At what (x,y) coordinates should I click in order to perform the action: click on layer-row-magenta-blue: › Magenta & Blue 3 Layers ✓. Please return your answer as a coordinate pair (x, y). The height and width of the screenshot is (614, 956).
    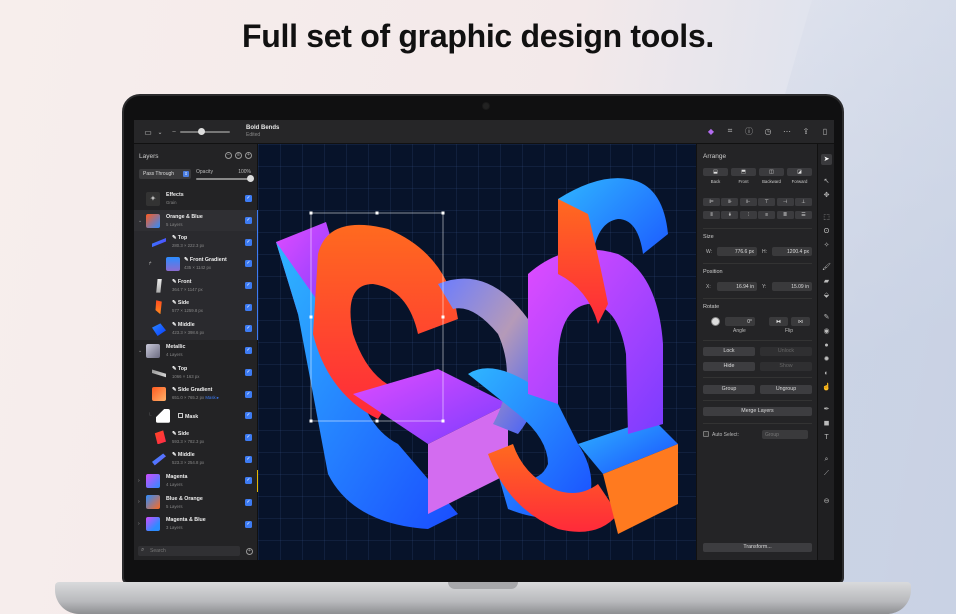
    Looking at the image, I should click on (196, 524).